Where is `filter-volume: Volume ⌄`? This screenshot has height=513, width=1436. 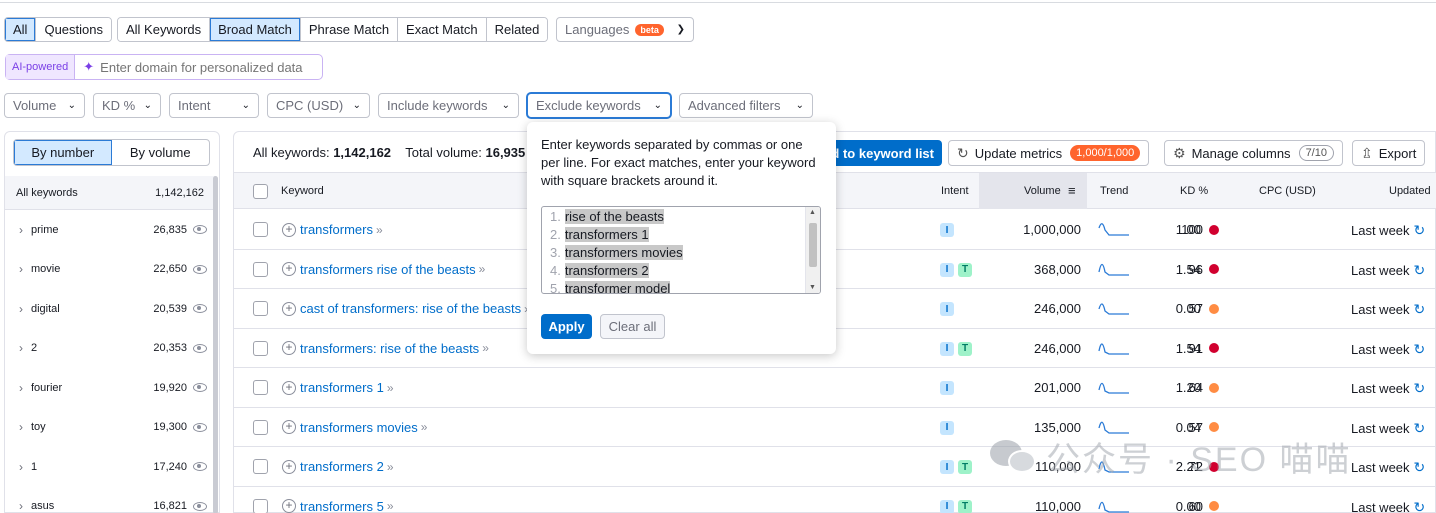
filter-volume: Volume ⌄ is located at coordinates (44, 105).